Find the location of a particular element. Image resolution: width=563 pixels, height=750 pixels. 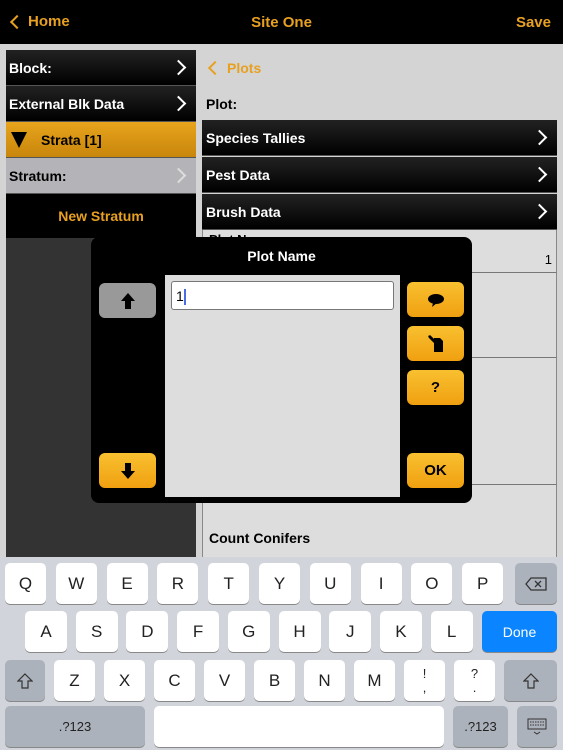

key-v: V is located at coordinates (224, 680).